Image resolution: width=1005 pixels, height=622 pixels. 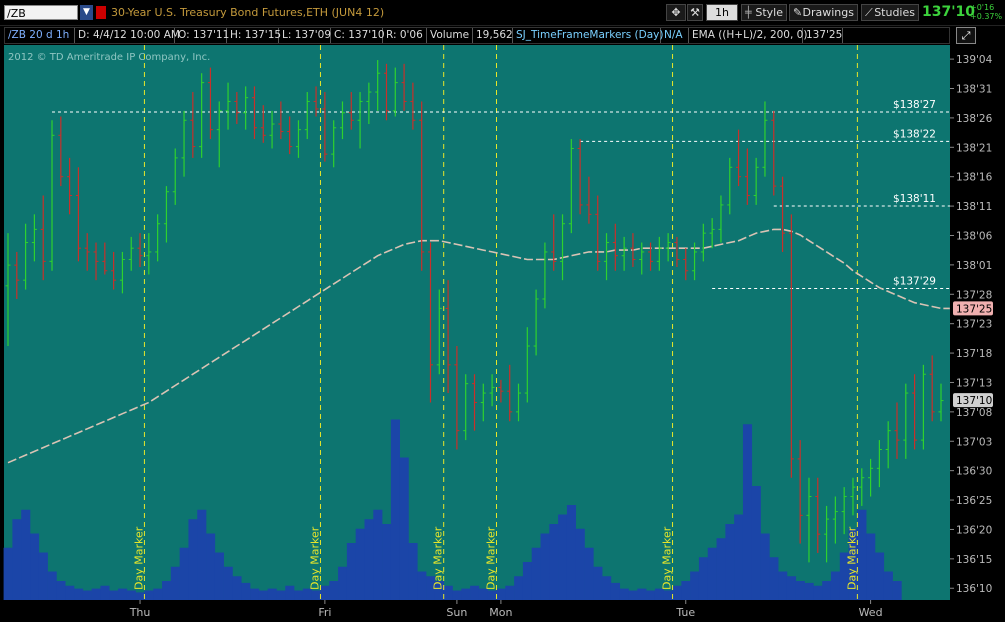 I want to click on price-tick-label: 136'20, so click(x=974, y=530).